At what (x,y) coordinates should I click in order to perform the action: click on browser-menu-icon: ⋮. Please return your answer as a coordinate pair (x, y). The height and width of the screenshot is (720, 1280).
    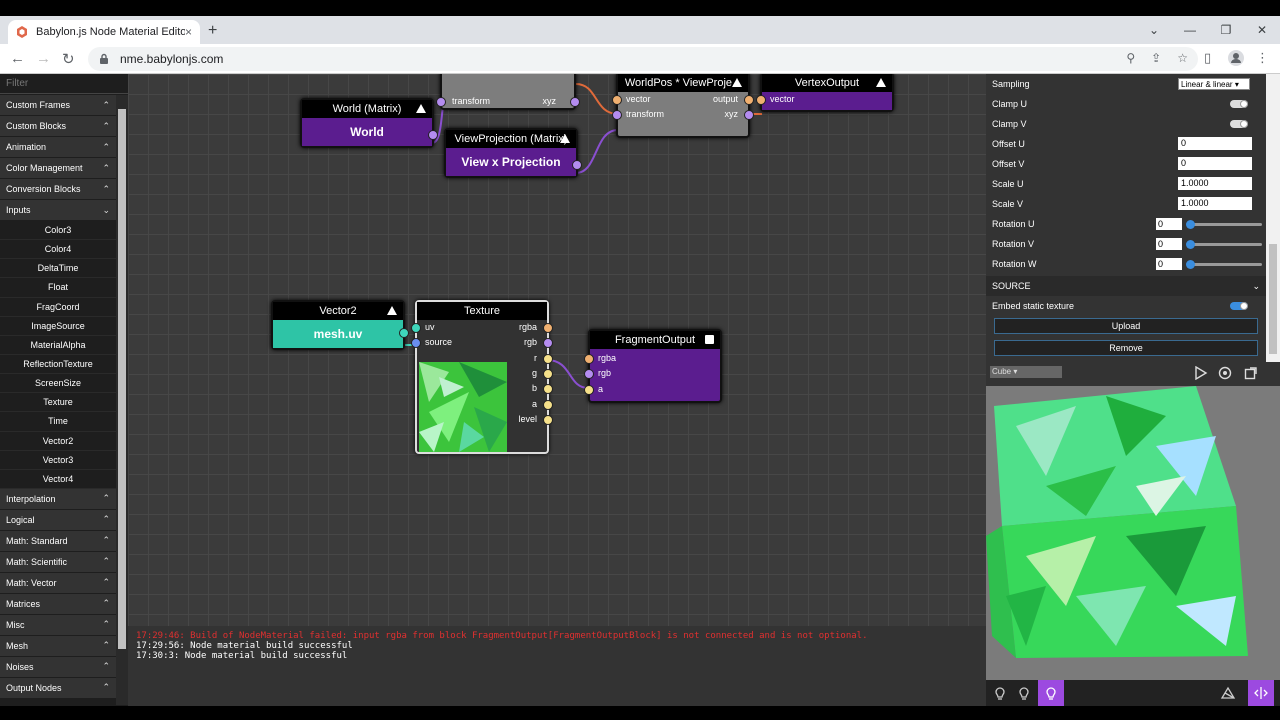
    Looking at the image, I should click on (1262, 58).